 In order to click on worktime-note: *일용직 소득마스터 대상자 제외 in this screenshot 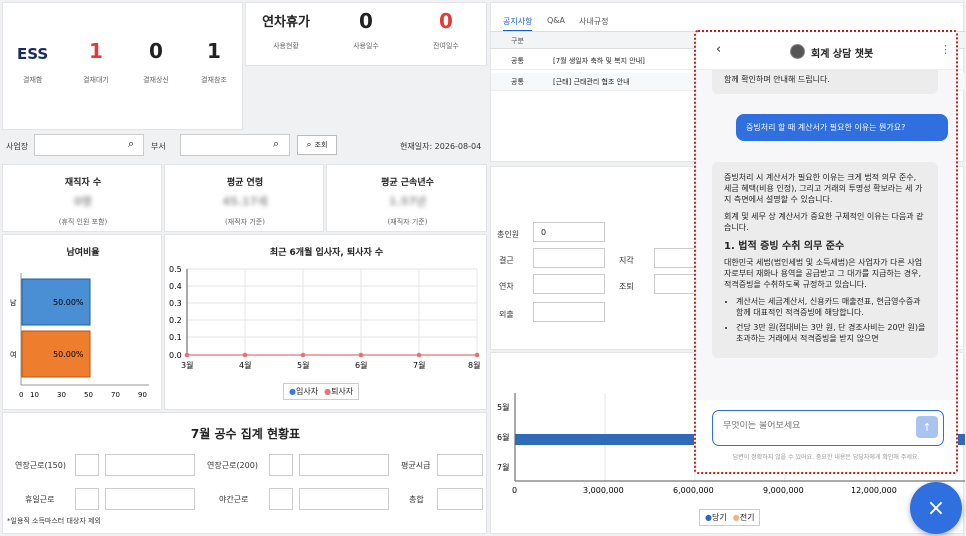, I will do `click(54, 521)`.